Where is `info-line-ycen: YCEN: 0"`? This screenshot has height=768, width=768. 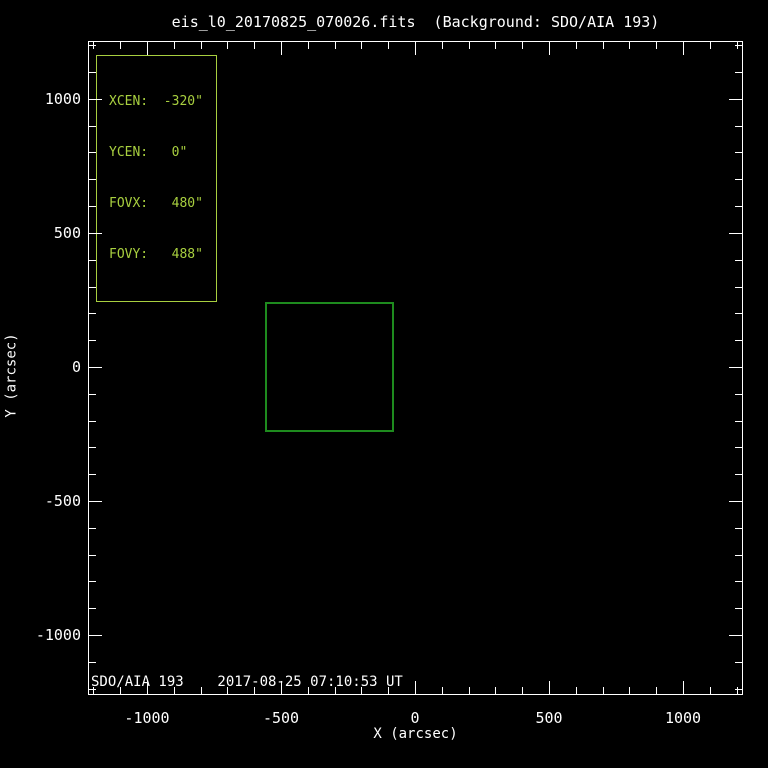
info-line-ycen: YCEN: 0" is located at coordinates (148, 152).